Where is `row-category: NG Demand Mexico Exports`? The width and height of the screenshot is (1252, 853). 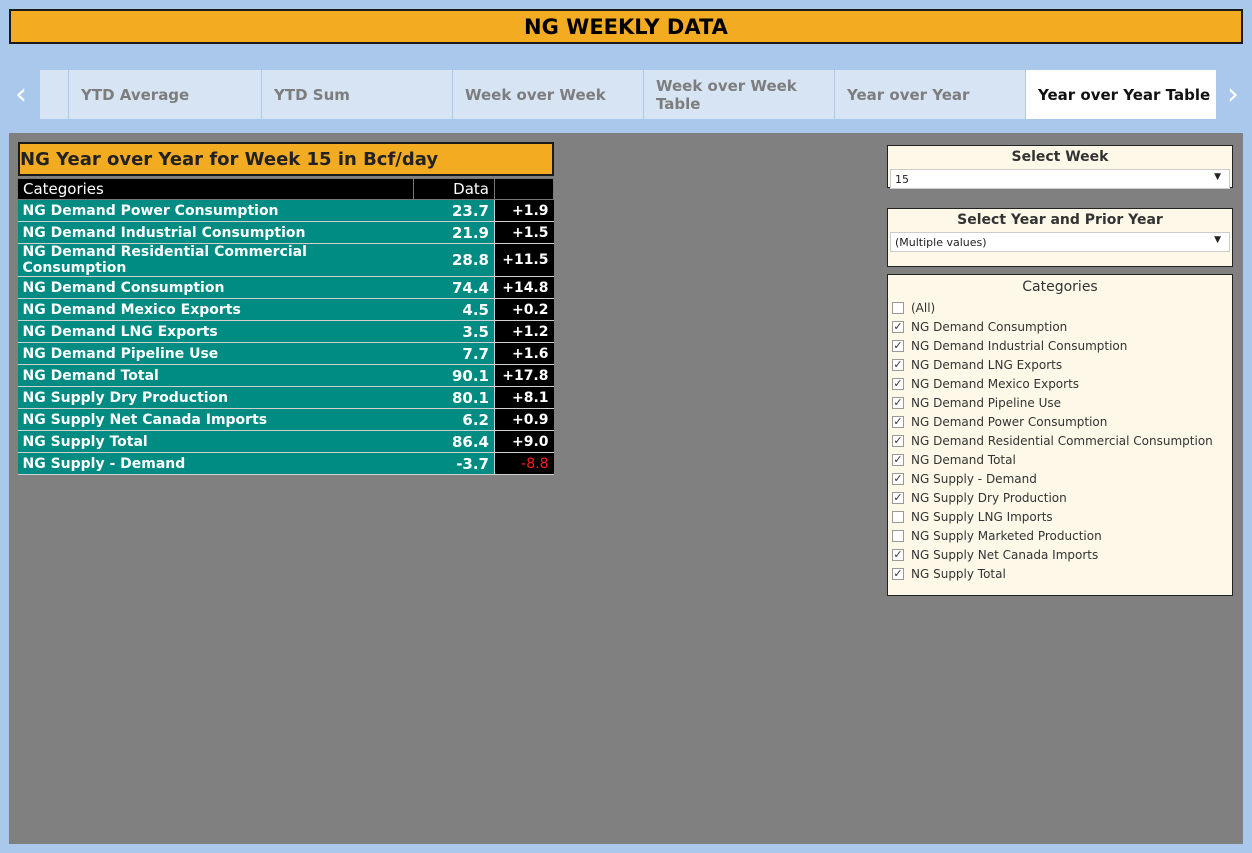 row-category: NG Demand Mexico Exports is located at coordinates (215, 309).